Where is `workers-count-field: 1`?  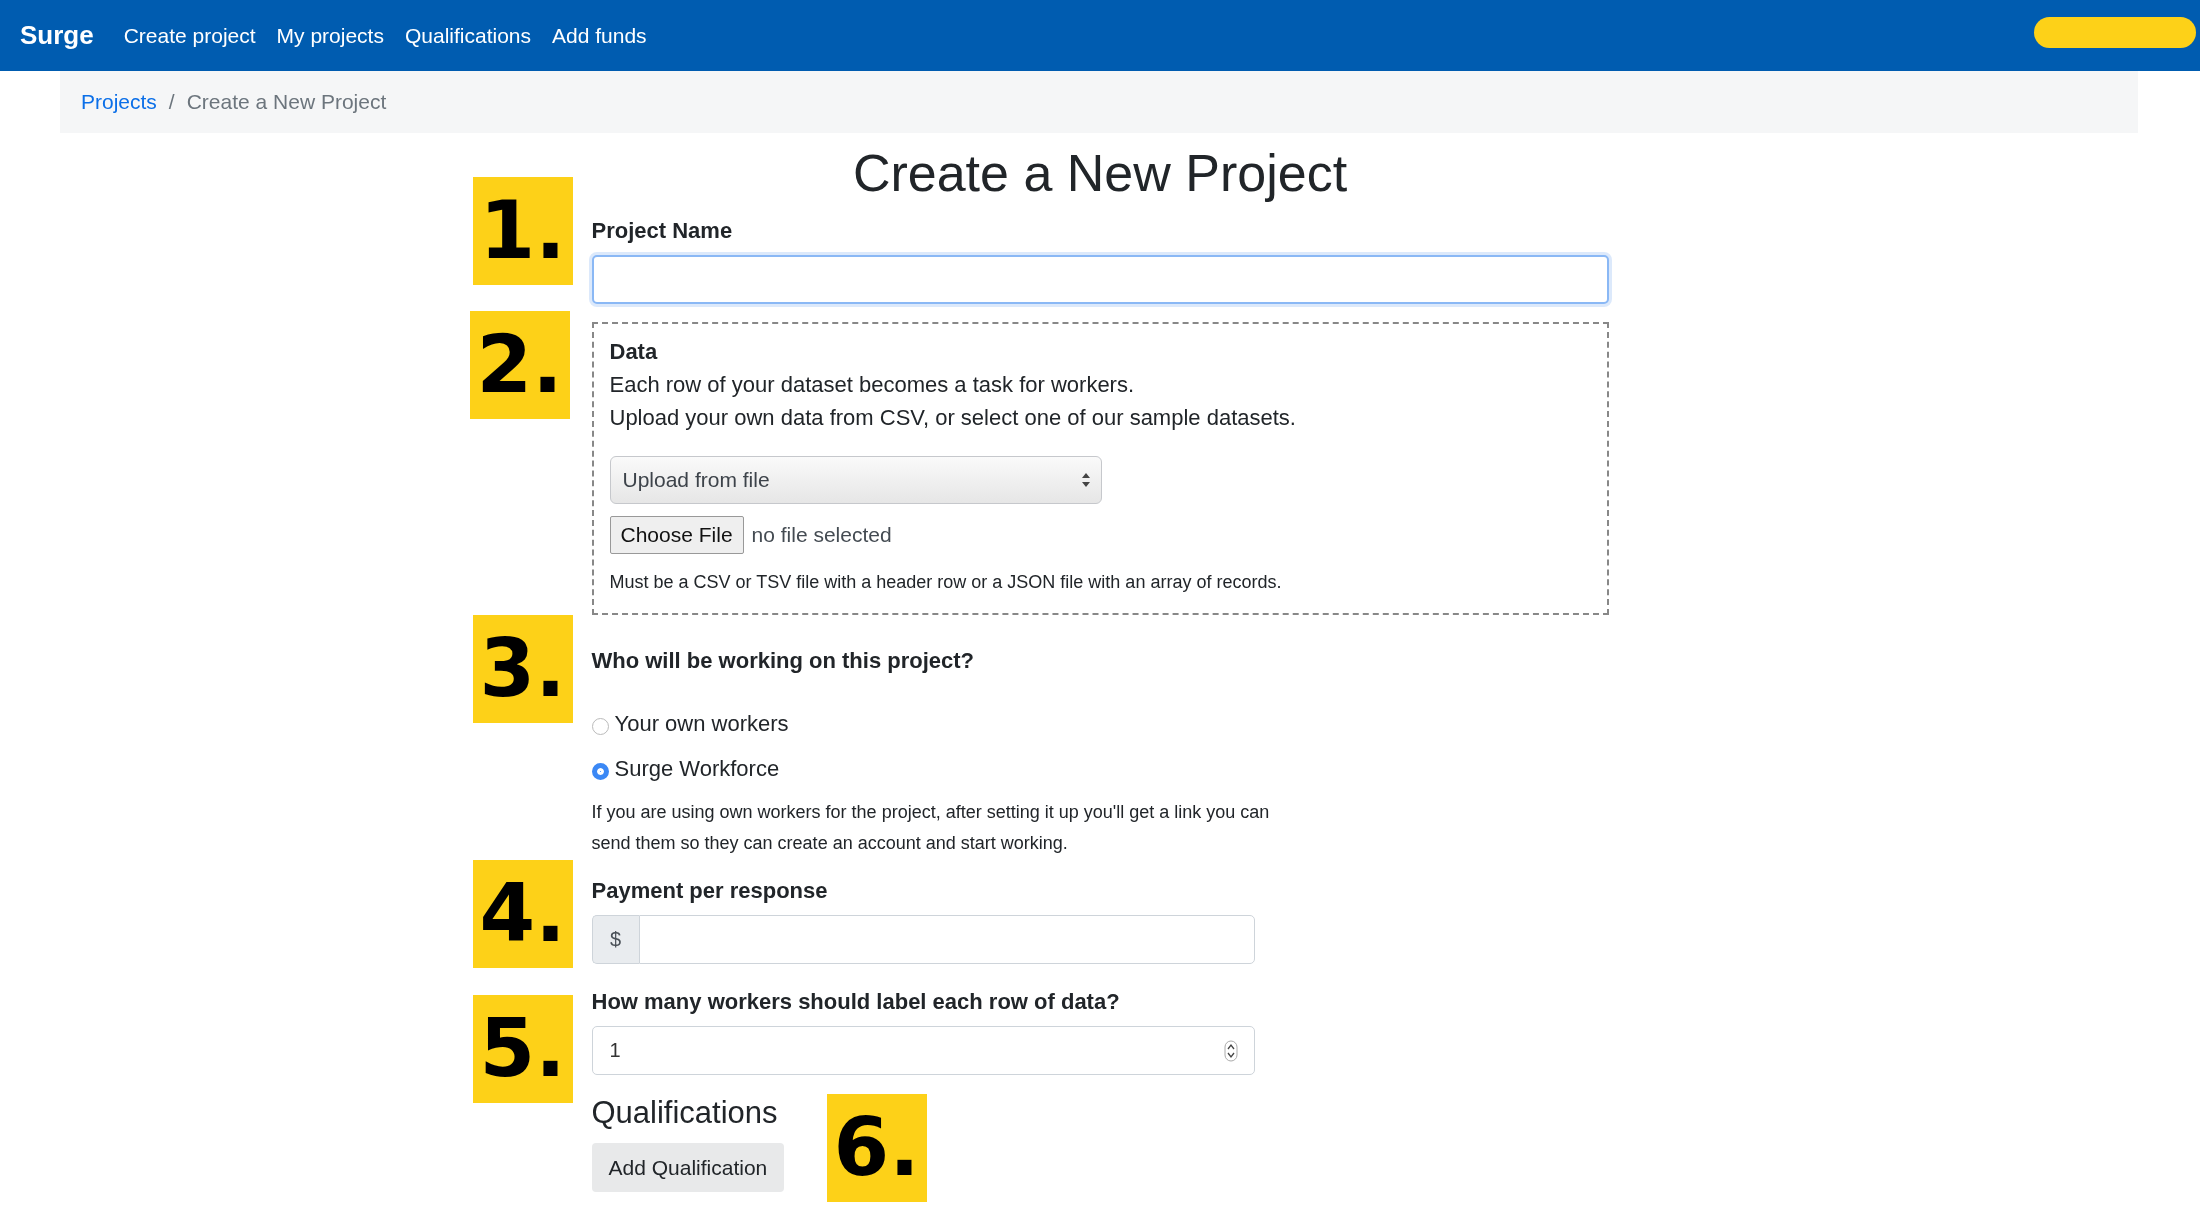
workers-count-field: 1 is located at coordinates (923, 1050).